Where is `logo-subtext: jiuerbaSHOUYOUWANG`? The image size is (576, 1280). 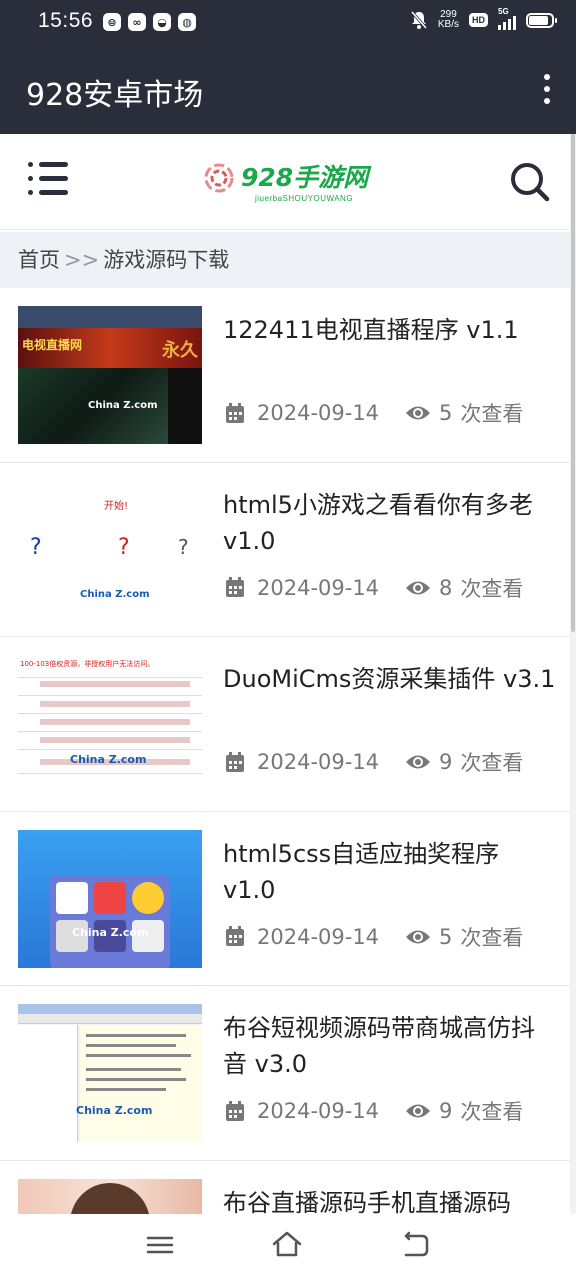 logo-subtext: jiuerbaSHOUYOUWANG is located at coordinates (304, 198).